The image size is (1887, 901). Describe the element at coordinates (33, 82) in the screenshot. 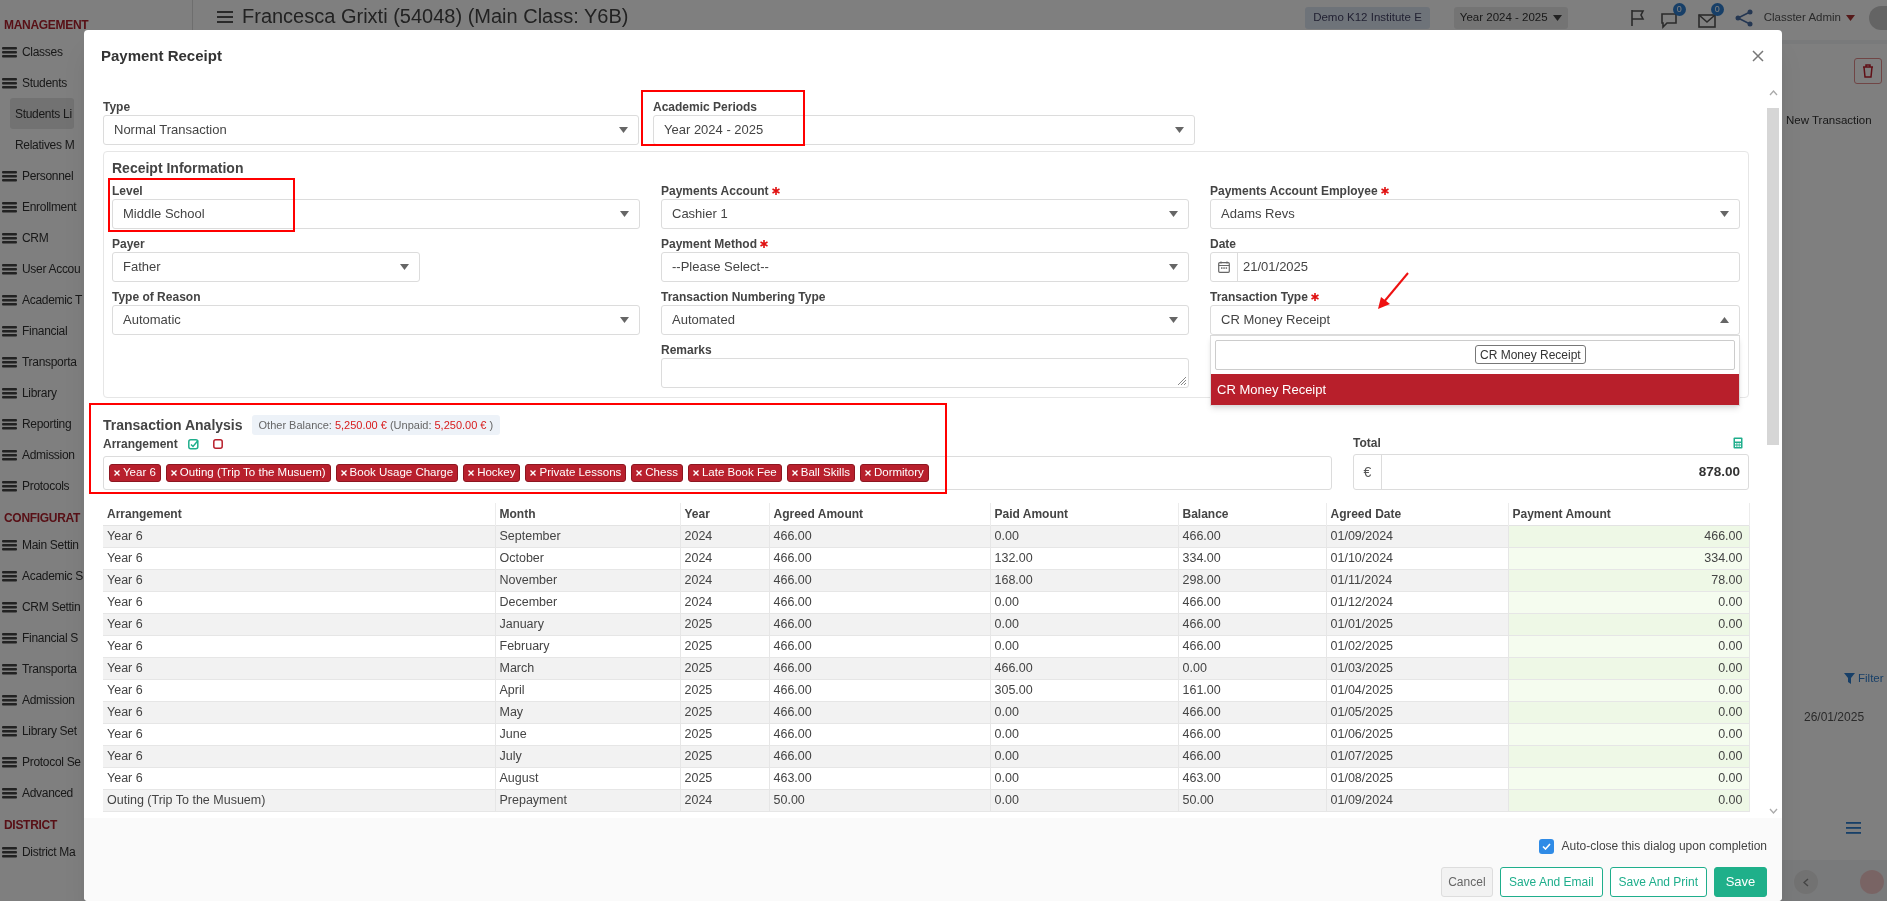

I see `sidebar-item: Students` at that location.